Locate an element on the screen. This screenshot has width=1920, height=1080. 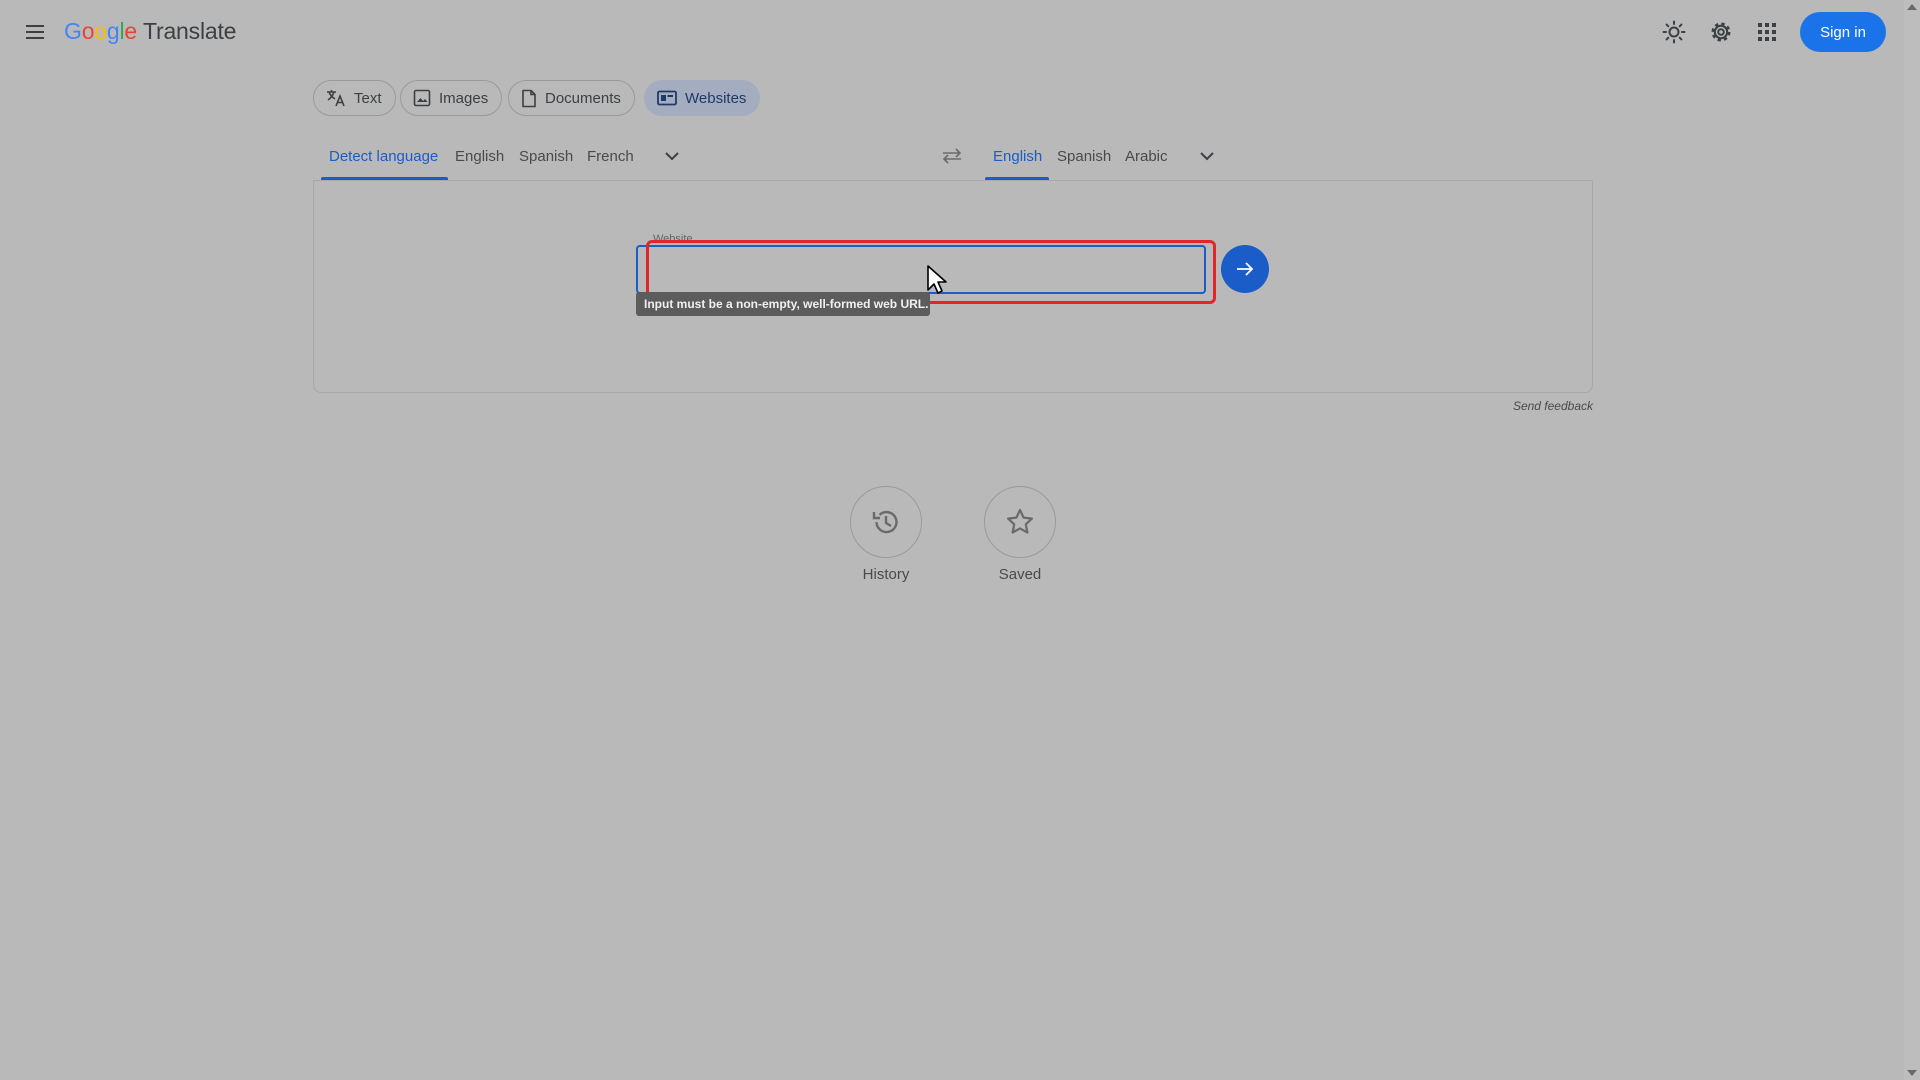
history-button is located at coordinates (886, 522).